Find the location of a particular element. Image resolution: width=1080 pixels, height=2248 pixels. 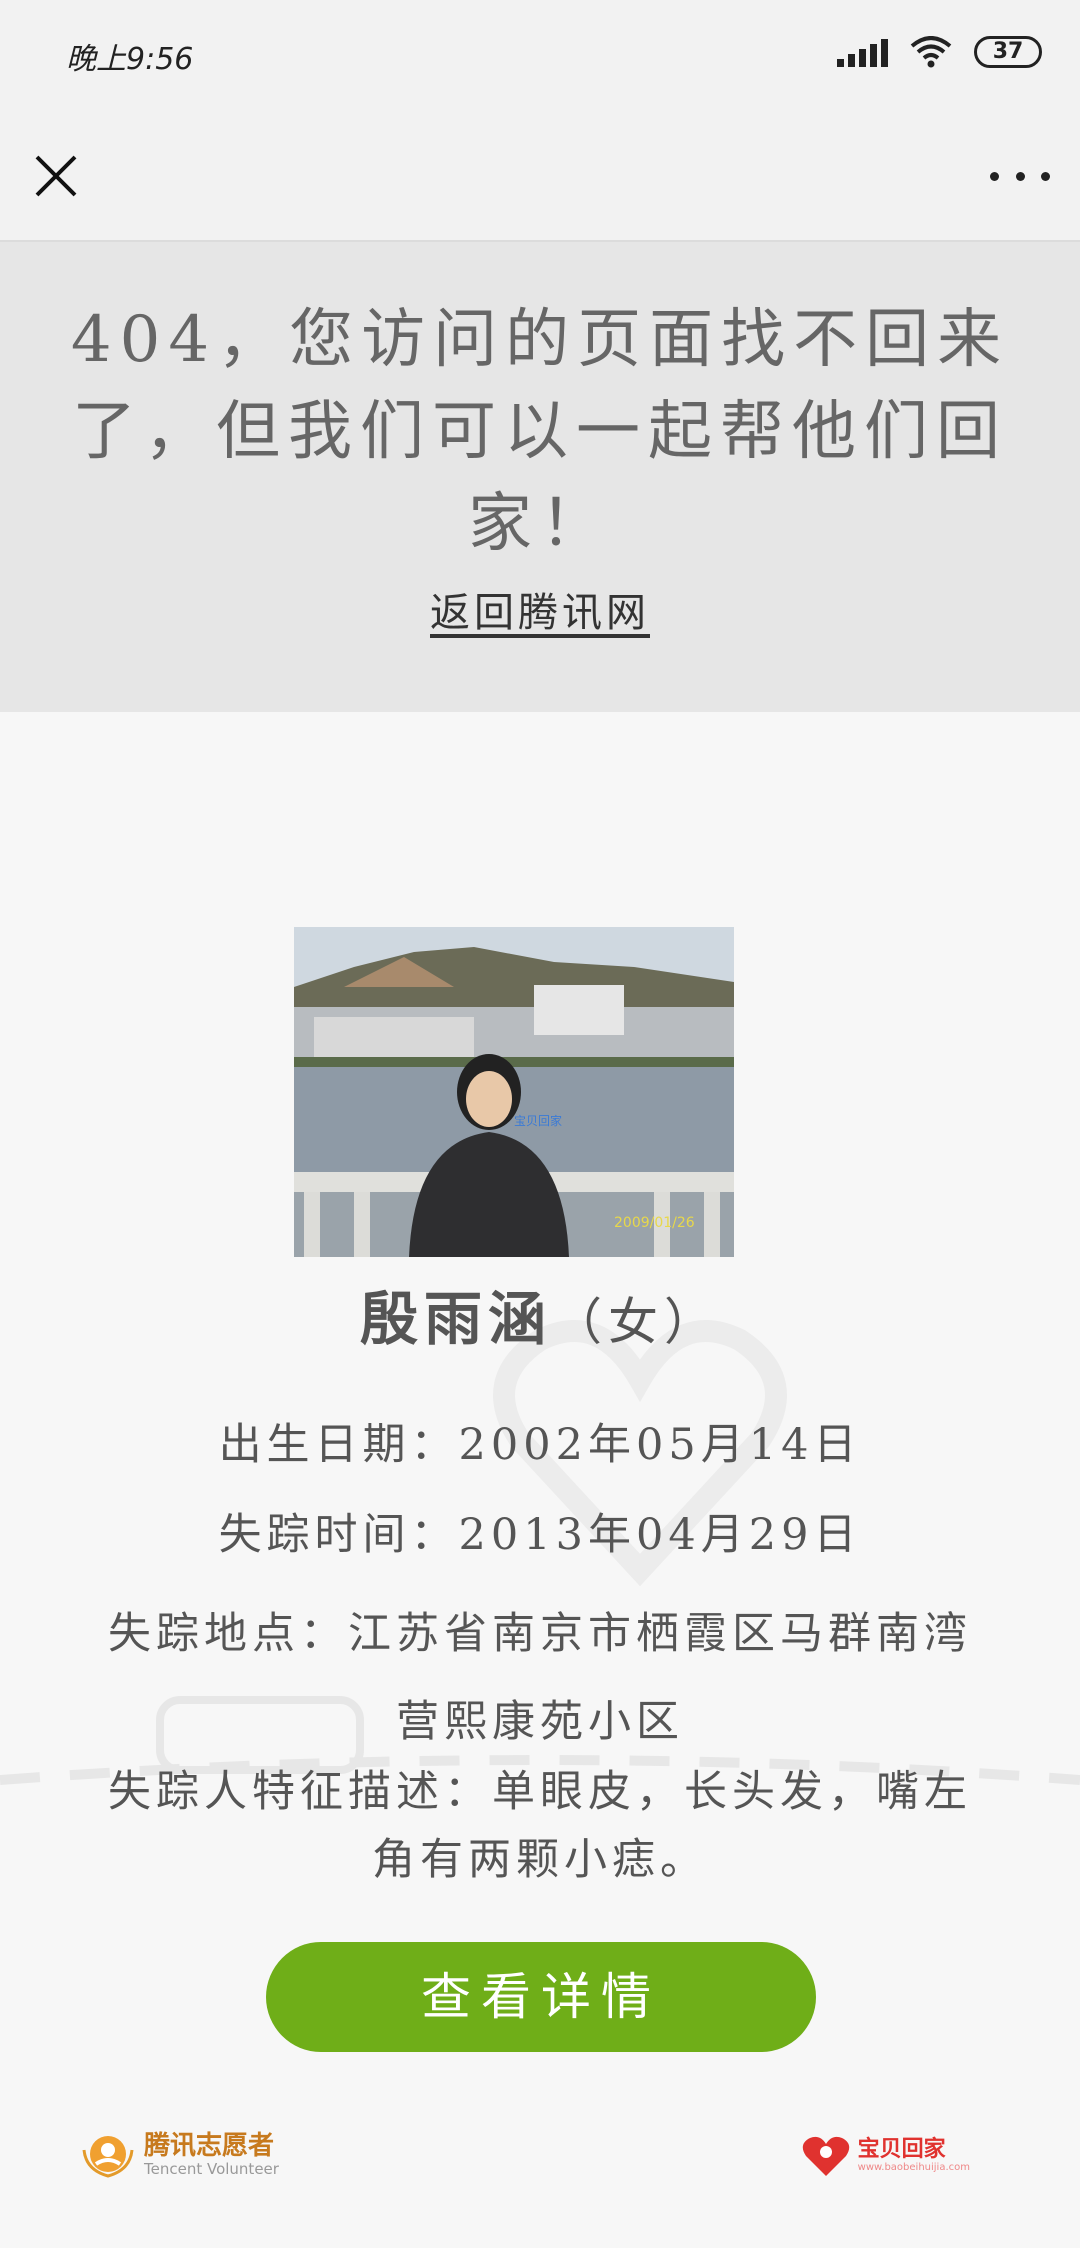

person-name: 殷雨涵（女） is located at coordinates (540, 1314).